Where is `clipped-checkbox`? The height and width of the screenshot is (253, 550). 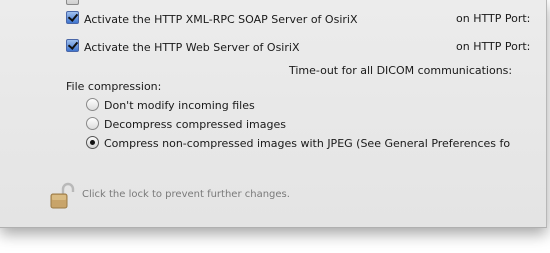
clipped-checkbox is located at coordinates (72, 2).